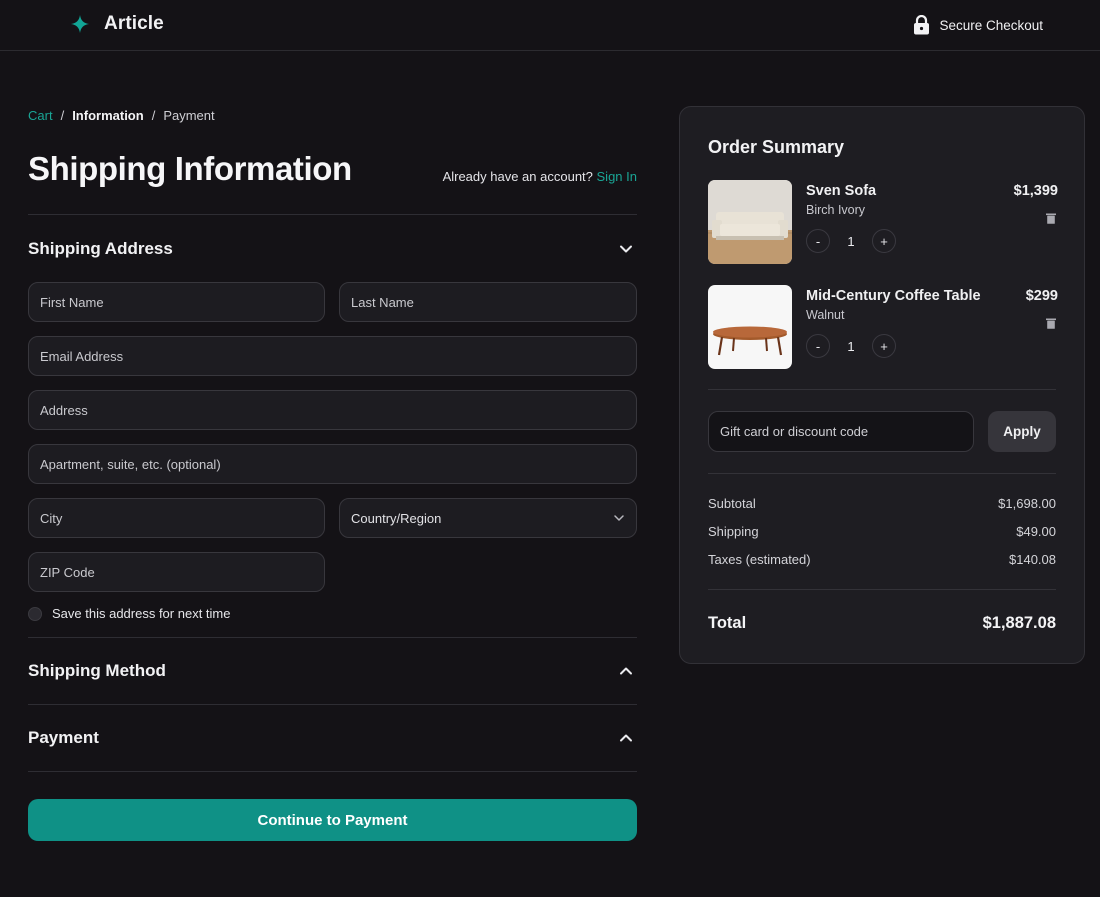  Describe the element at coordinates (176, 302) in the screenshot. I see `first-name-field` at that location.